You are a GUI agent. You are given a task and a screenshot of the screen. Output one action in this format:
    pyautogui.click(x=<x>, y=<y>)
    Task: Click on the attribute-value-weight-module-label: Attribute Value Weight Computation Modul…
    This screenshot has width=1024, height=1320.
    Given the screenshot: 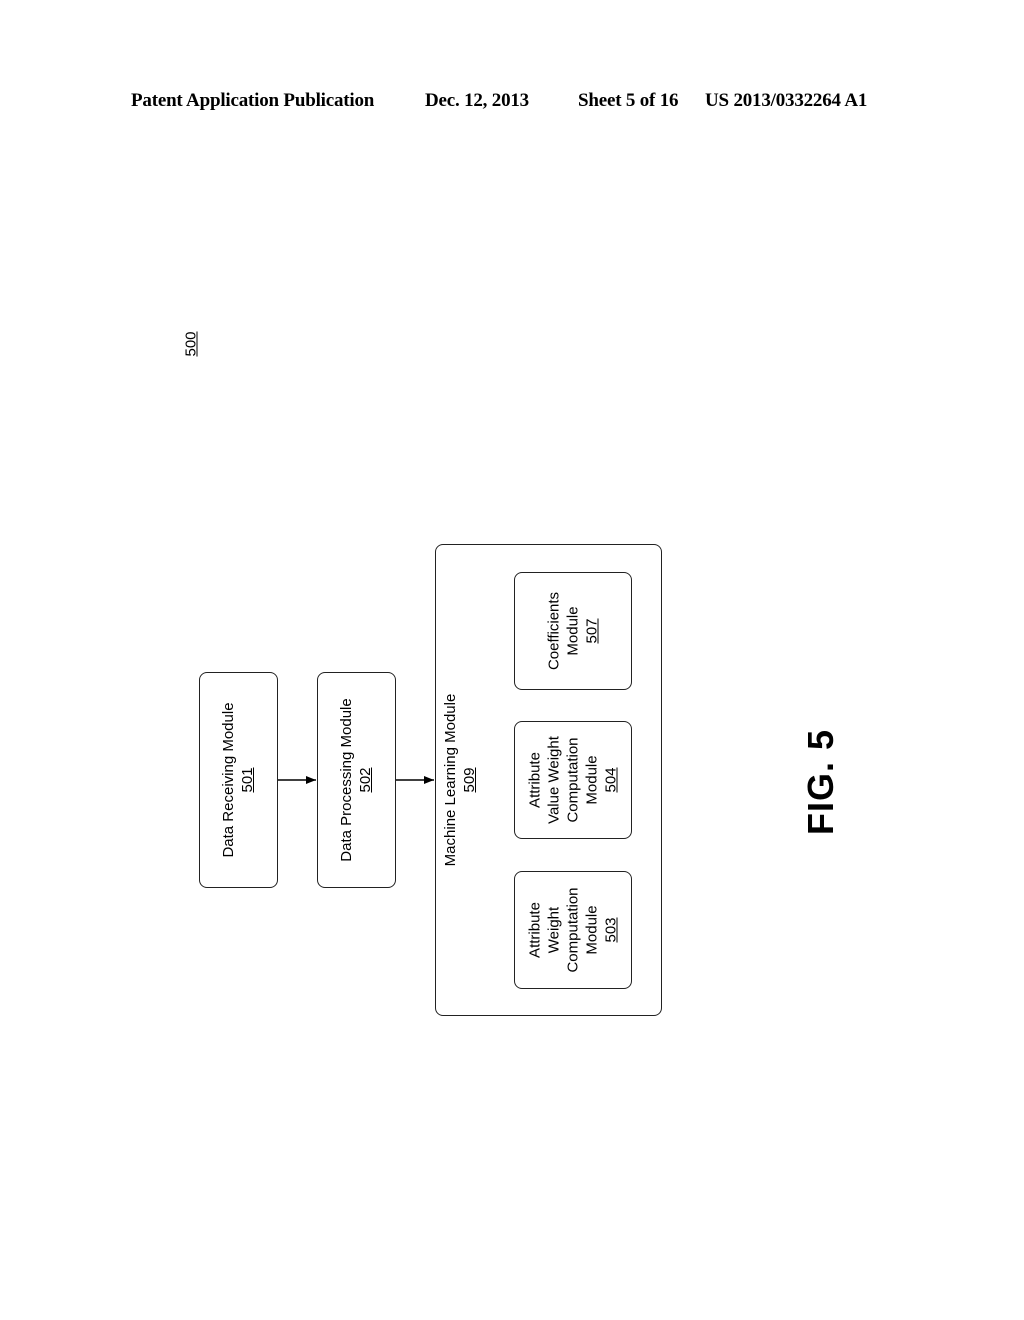 What is the action you would take?
    pyautogui.click(x=573, y=780)
    